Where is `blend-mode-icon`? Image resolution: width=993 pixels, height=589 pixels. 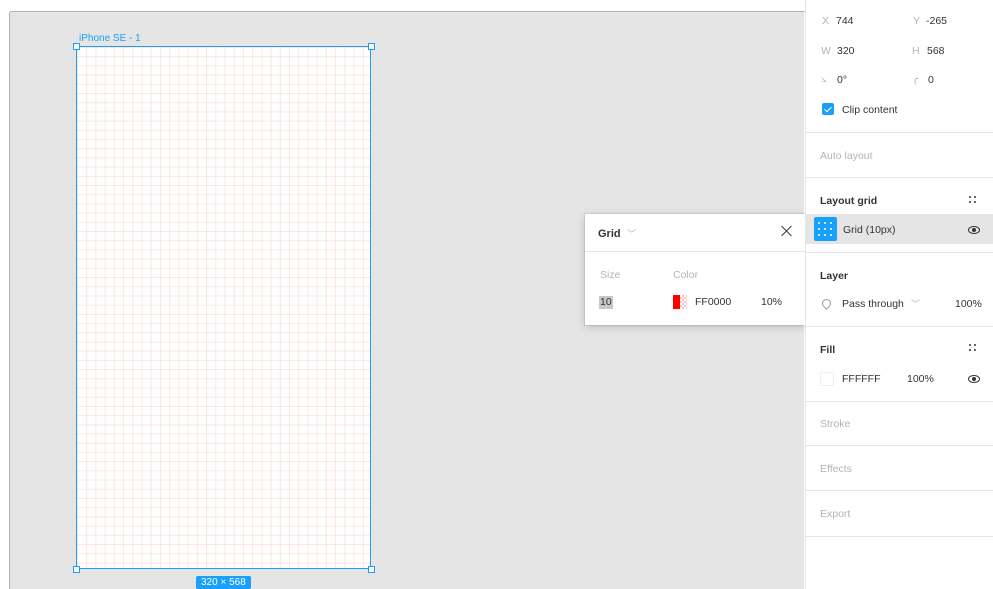
blend-mode-icon is located at coordinates (826, 303).